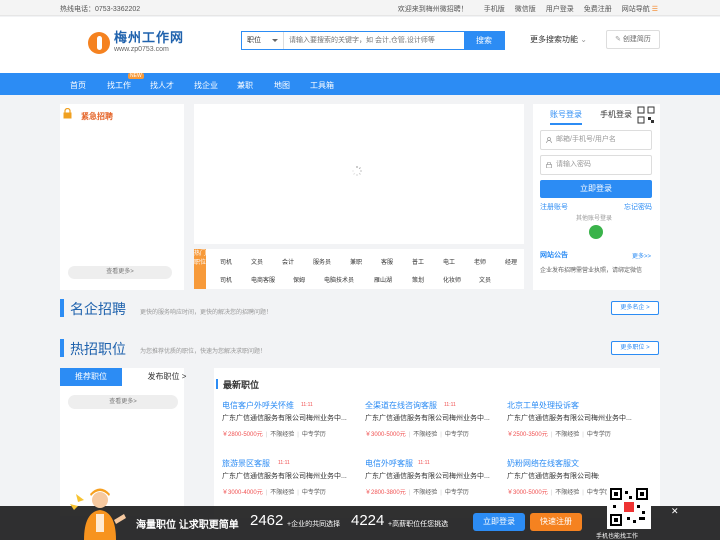  I want to click on tab-publish-job: 发布职位 >, so click(167, 377).